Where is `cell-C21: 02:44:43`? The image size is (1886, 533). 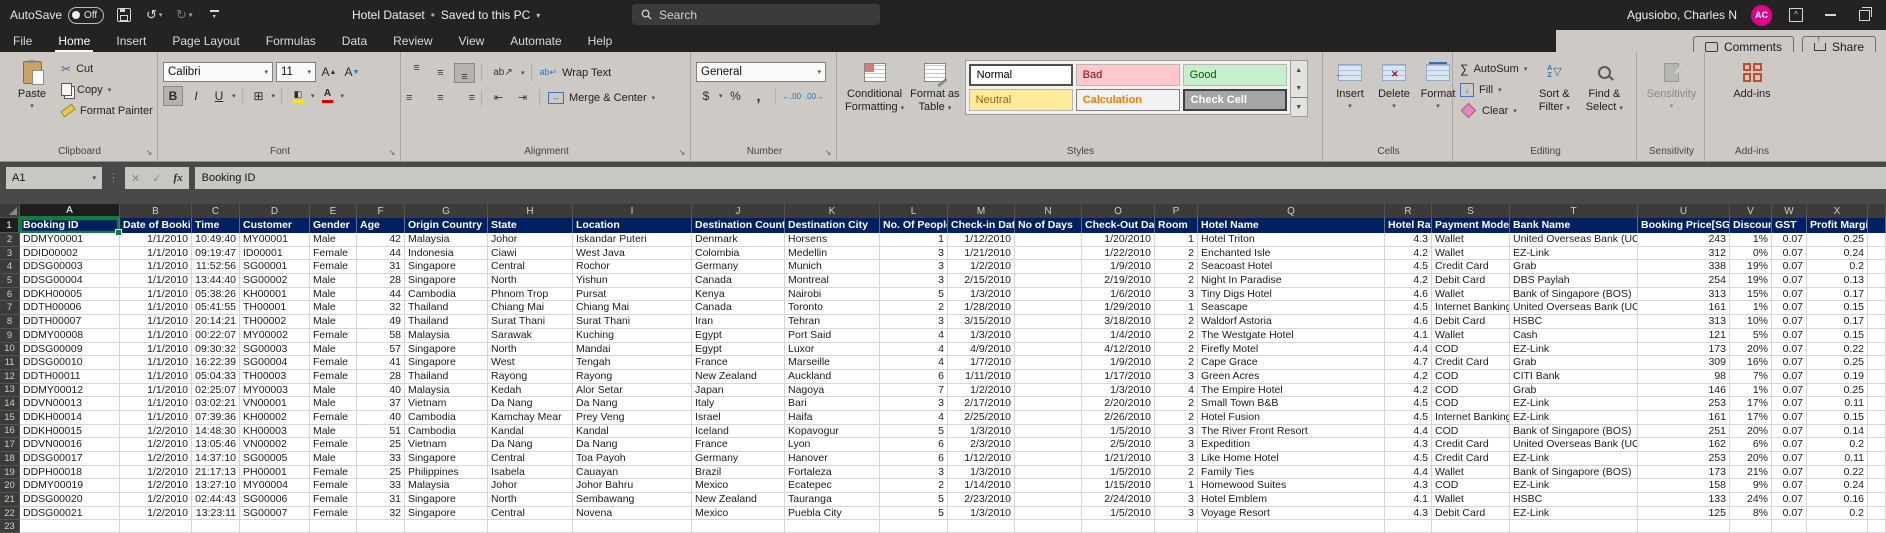 cell-C21: 02:44:43 is located at coordinates (216, 500).